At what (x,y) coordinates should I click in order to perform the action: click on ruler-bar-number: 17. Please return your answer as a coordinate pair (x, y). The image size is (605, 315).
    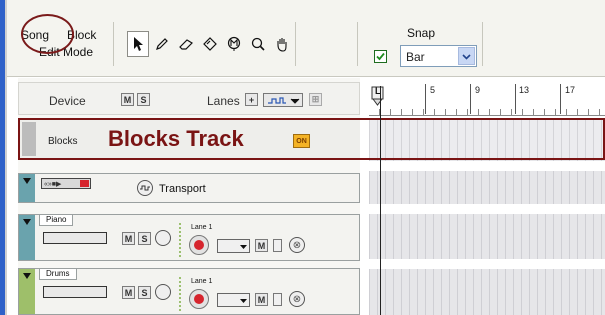
    Looking at the image, I should click on (570, 90).